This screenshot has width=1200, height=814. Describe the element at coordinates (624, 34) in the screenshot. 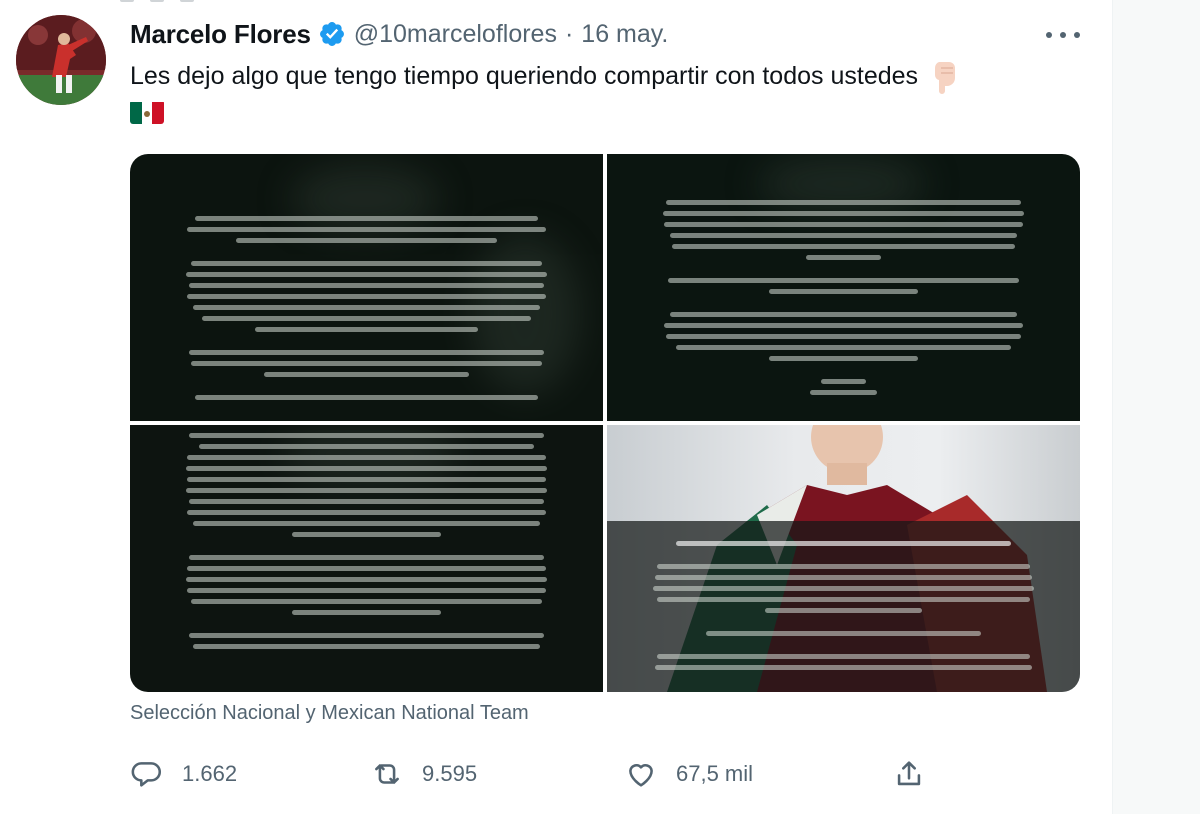

I see `tweet-date: 16 may.` at that location.